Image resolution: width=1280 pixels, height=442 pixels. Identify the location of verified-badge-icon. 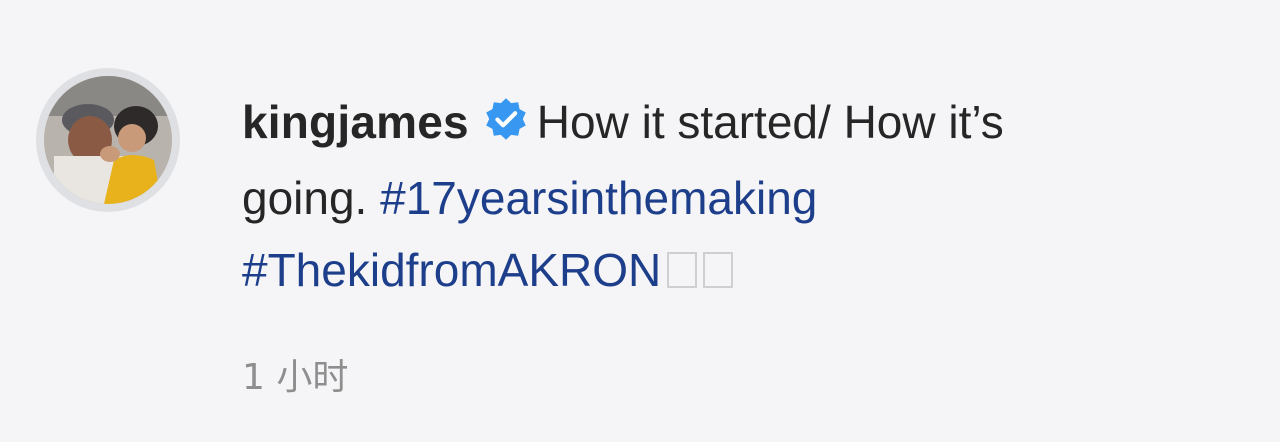
(506, 126).